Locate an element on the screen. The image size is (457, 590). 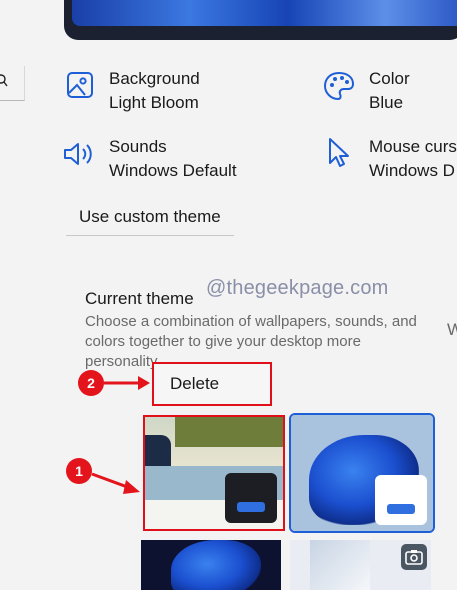
delete-menu-item: Delete is located at coordinates (212, 384).